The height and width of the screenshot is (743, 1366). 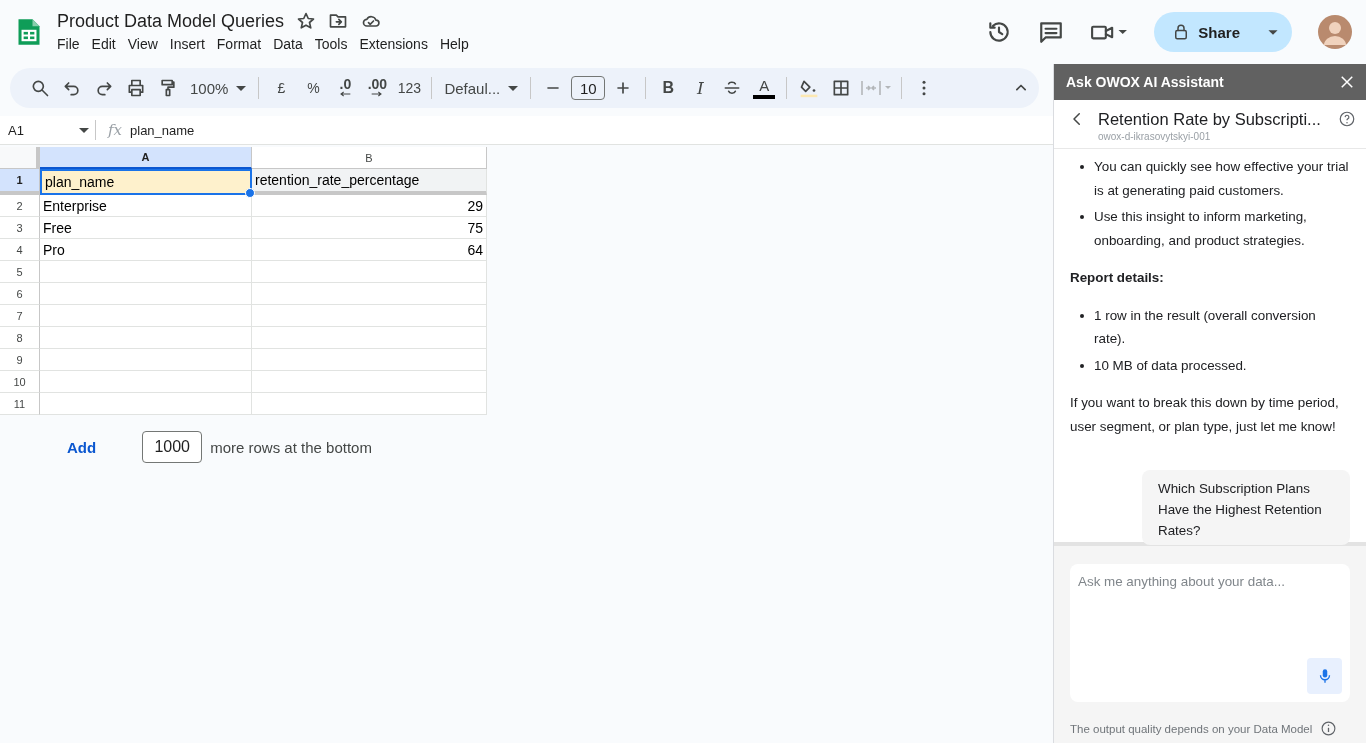 I want to click on info-icon, so click(x=1329, y=728).